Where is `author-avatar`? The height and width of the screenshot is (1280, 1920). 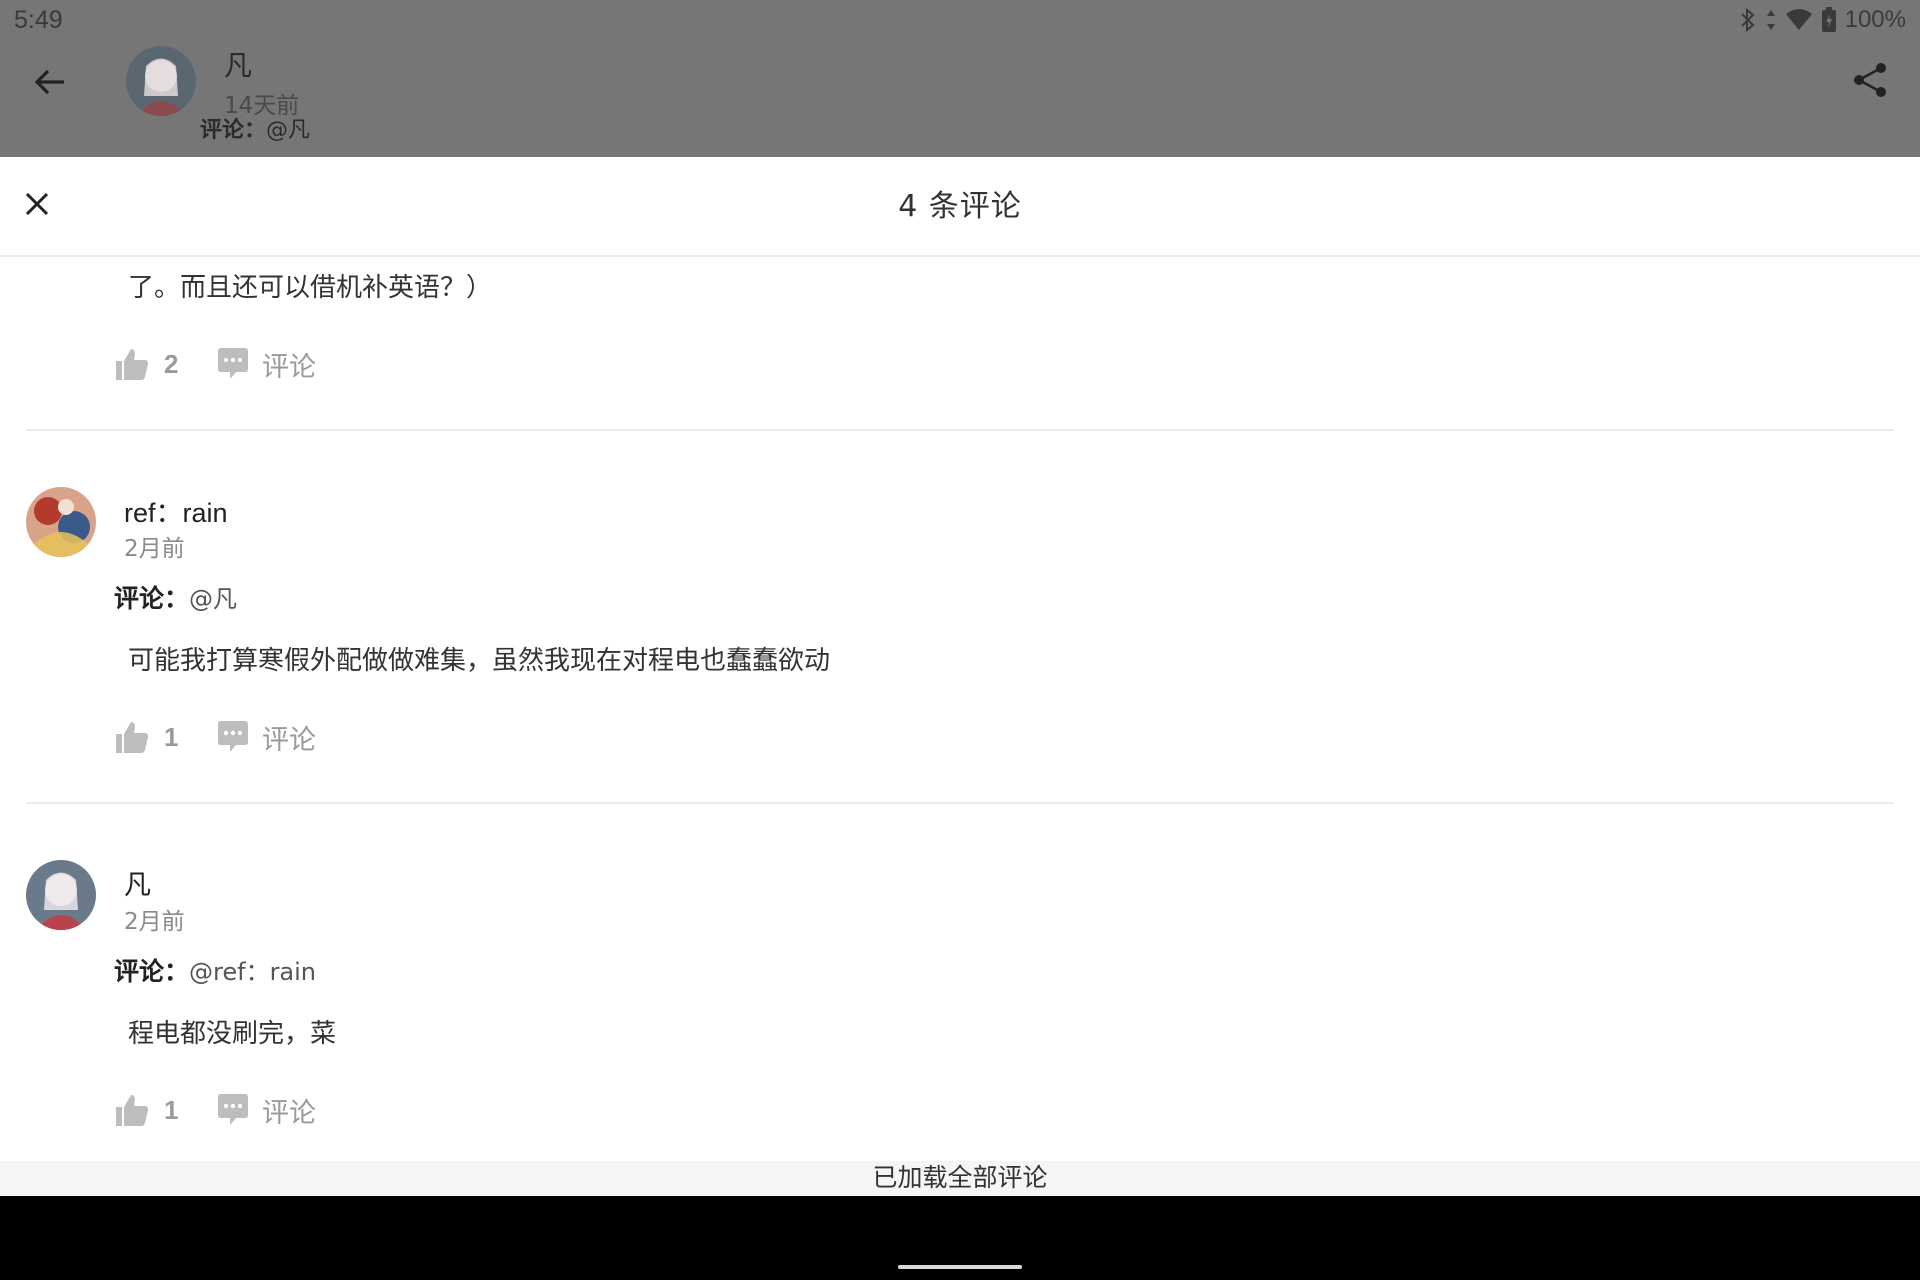
author-avatar is located at coordinates (161, 81).